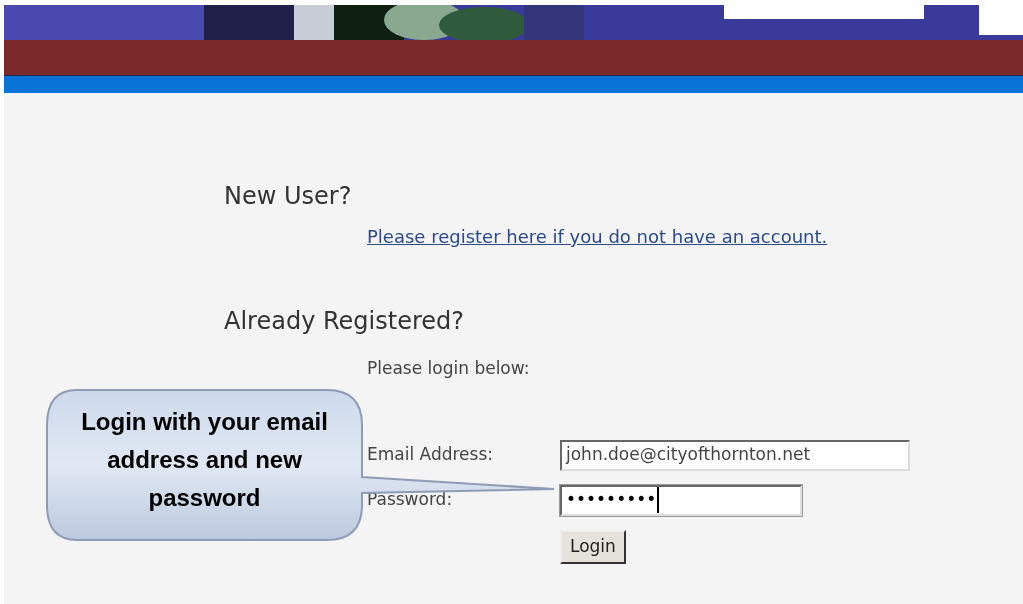 The height and width of the screenshot is (604, 1023). What do you see at coordinates (597, 236) in the screenshot?
I see `register-link: Please register here if you do not have an account.` at bounding box center [597, 236].